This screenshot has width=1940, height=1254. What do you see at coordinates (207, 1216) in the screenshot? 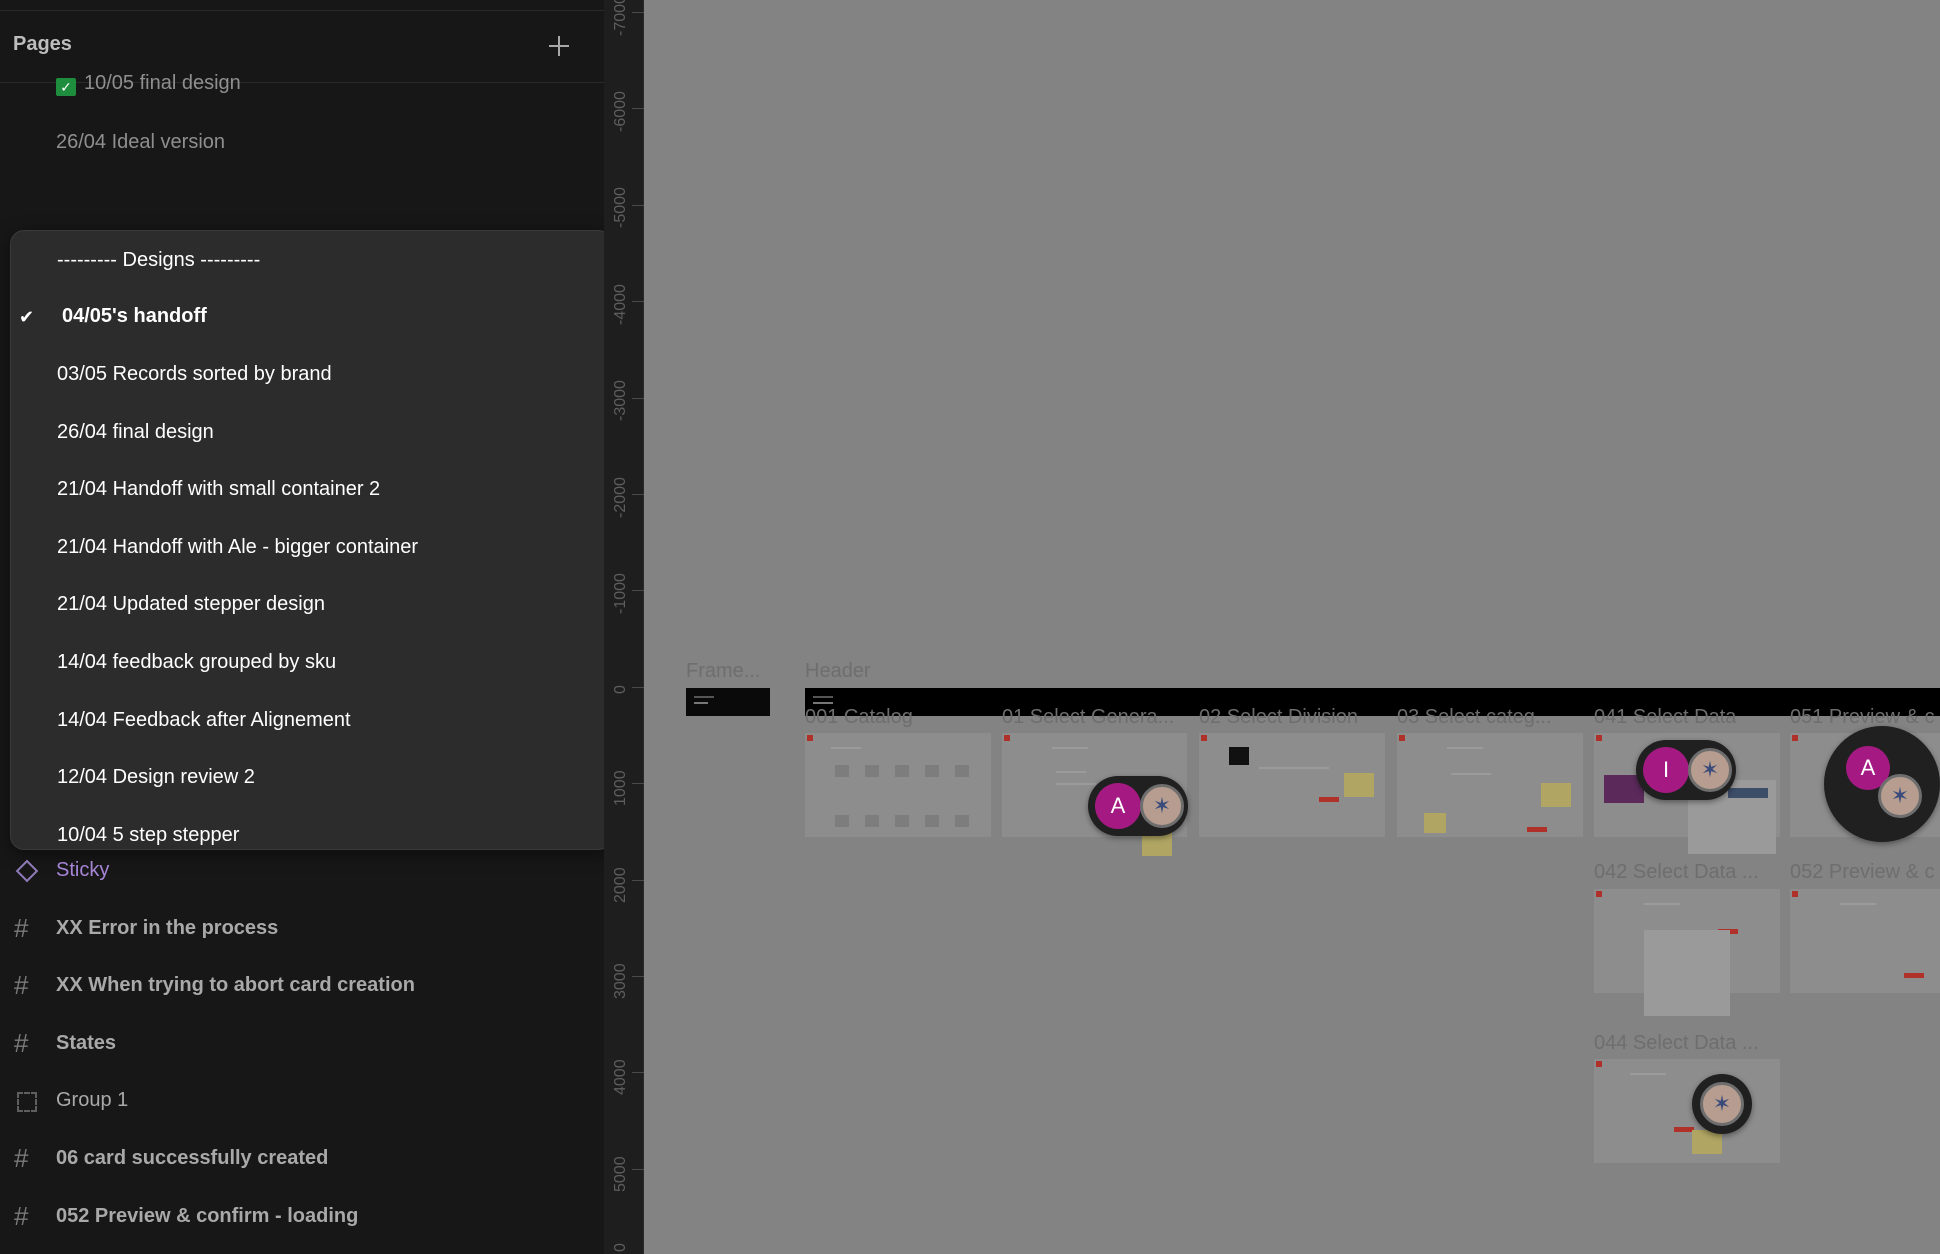
I see `layer-label: 052 Preview & confirm - loading` at bounding box center [207, 1216].